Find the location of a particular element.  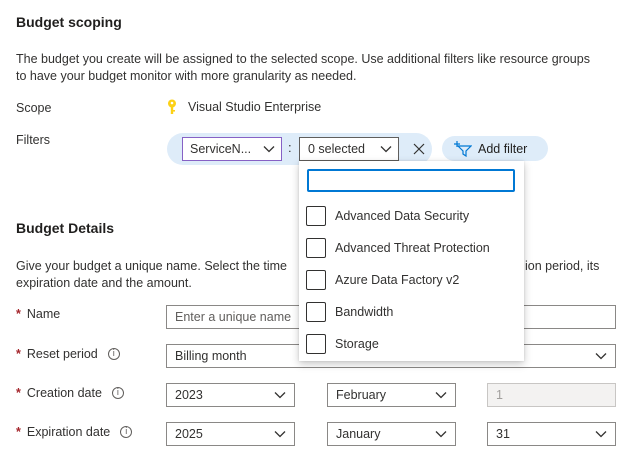

creation-day-value: 1 is located at coordinates (499, 395).